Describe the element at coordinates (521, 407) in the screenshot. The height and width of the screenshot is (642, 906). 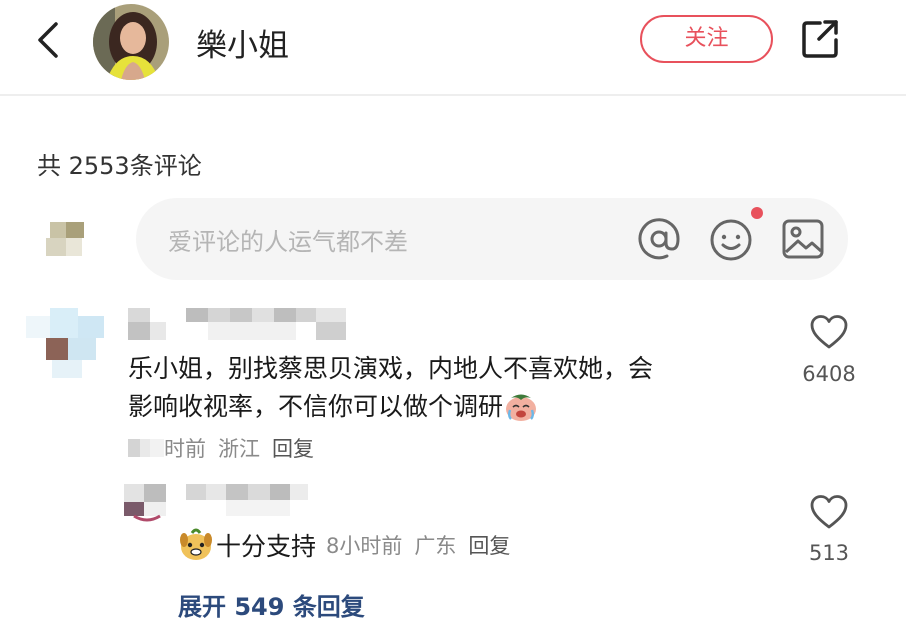
I see `crying-laughing-emoji-icon` at that location.